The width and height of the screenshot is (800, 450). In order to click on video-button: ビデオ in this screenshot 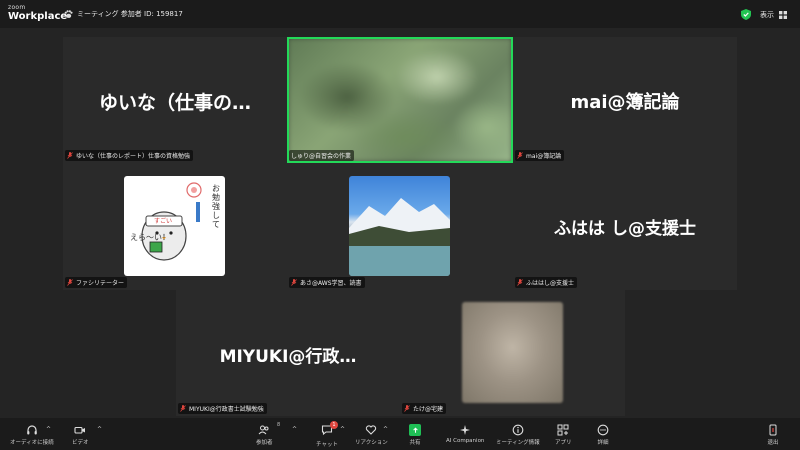, I will do `click(80, 435)`.